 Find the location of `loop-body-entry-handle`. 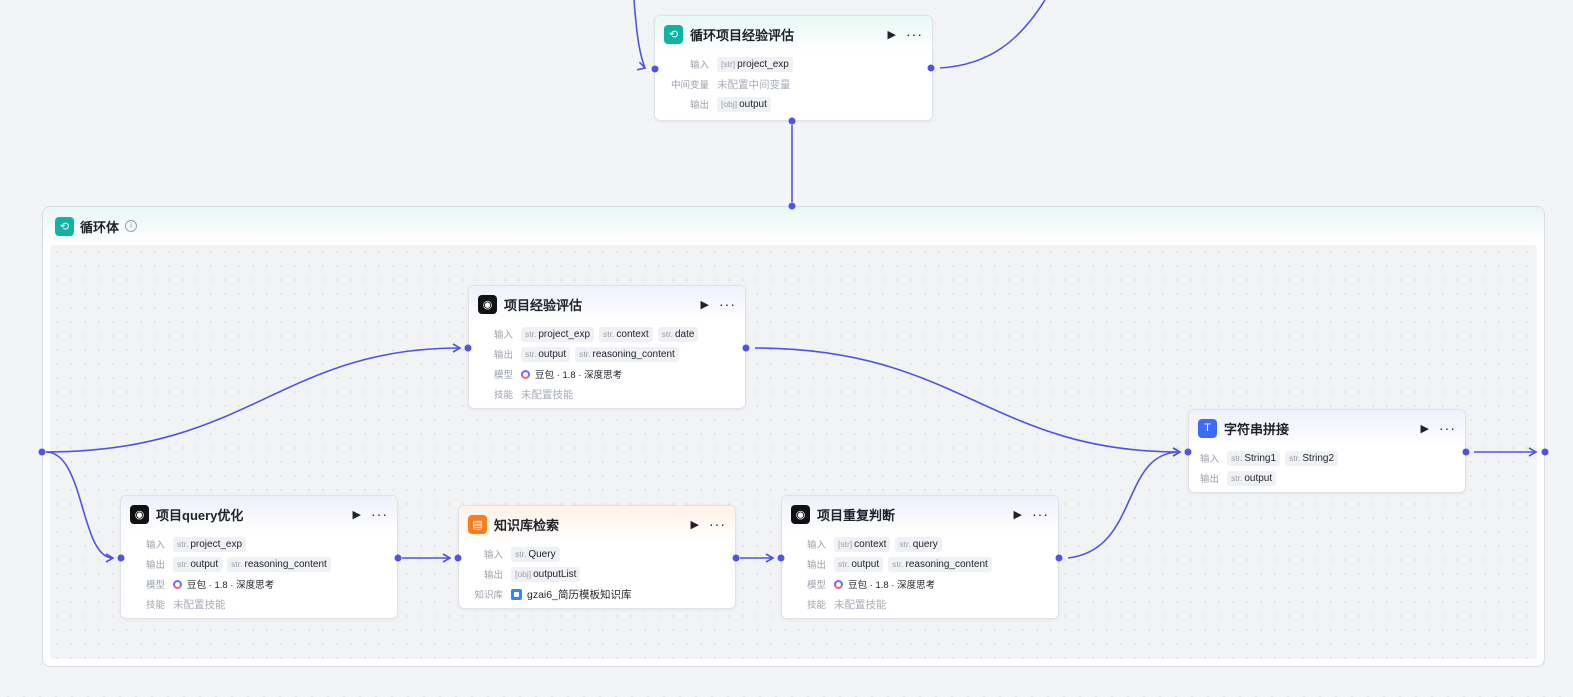

loop-body-entry-handle is located at coordinates (792, 206).